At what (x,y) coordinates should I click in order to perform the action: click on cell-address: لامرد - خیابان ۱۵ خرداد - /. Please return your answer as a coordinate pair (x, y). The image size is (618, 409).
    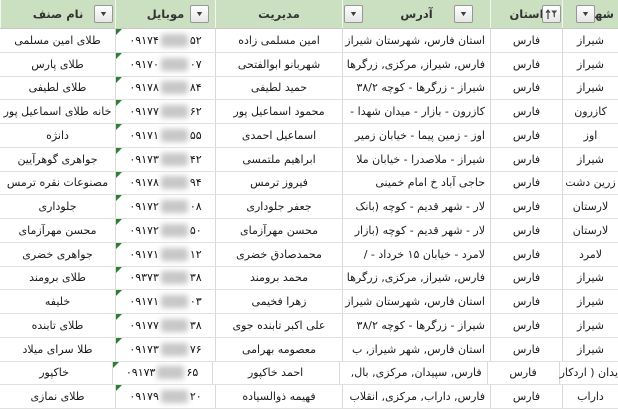
    Looking at the image, I should click on (416, 254).